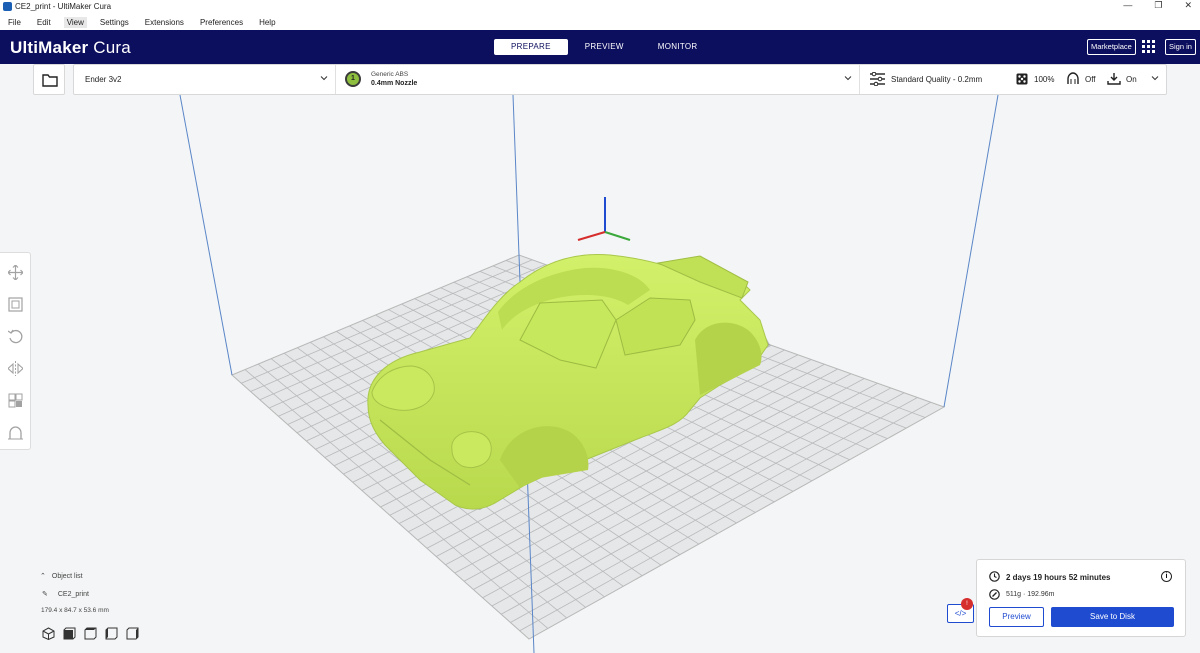 The height and width of the screenshot is (653, 1200). I want to click on folder-icon, so click(50, 80).